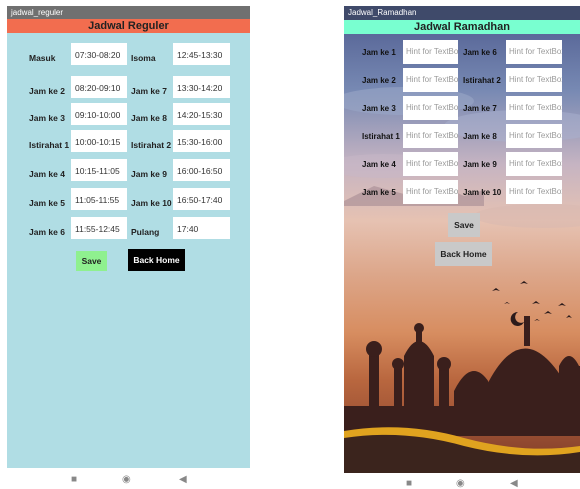 This screenshot has height=489, width=580. I want to click on time-field: 10:00-10:15, so click(99, 141).